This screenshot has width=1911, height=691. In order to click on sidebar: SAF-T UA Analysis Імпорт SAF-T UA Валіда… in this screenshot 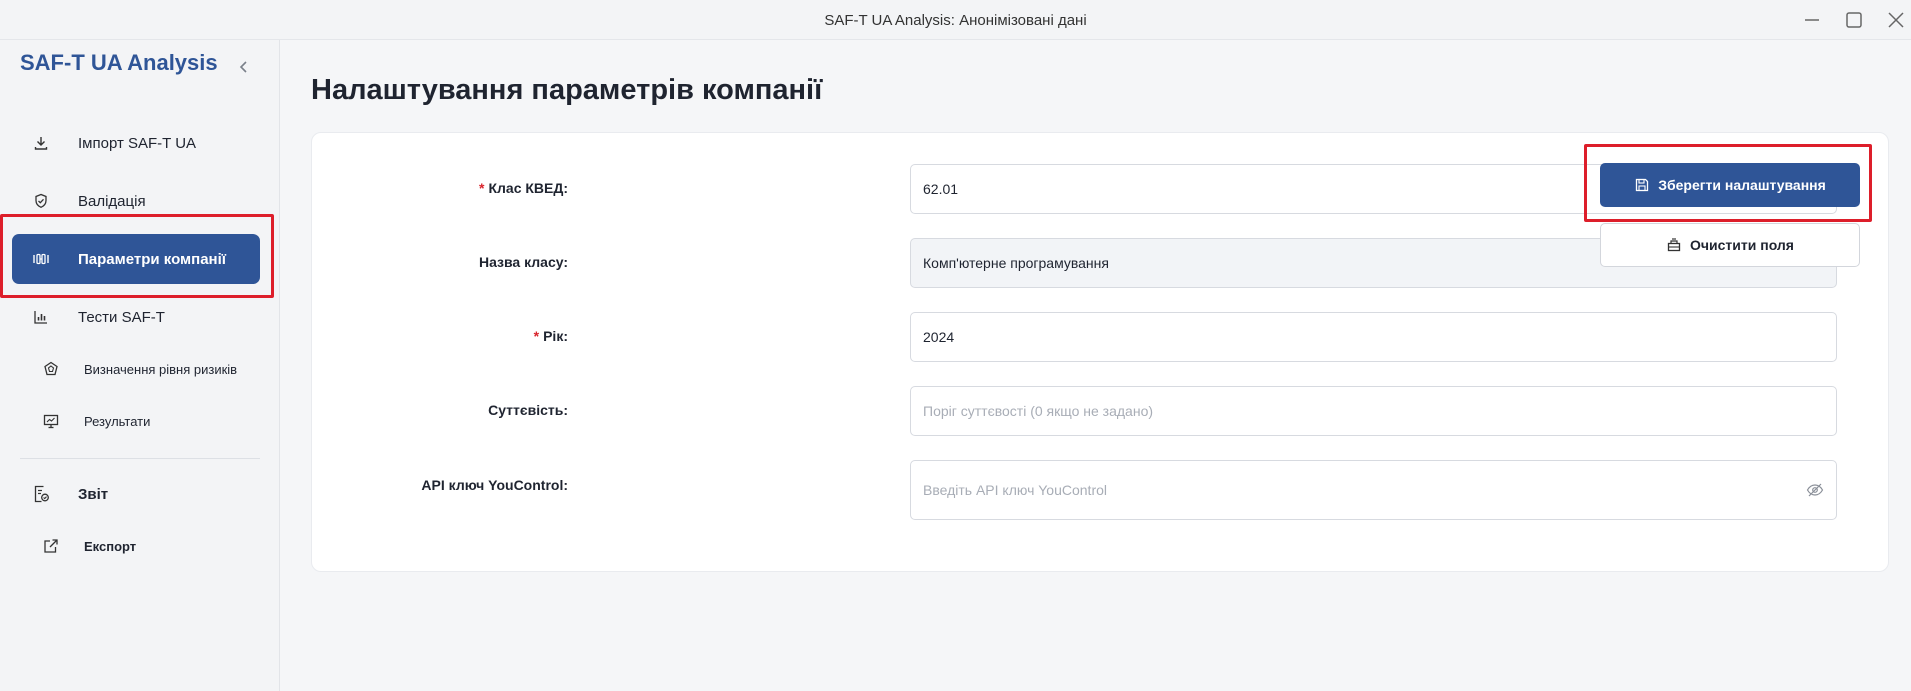, I will do `click(140, 365)`.